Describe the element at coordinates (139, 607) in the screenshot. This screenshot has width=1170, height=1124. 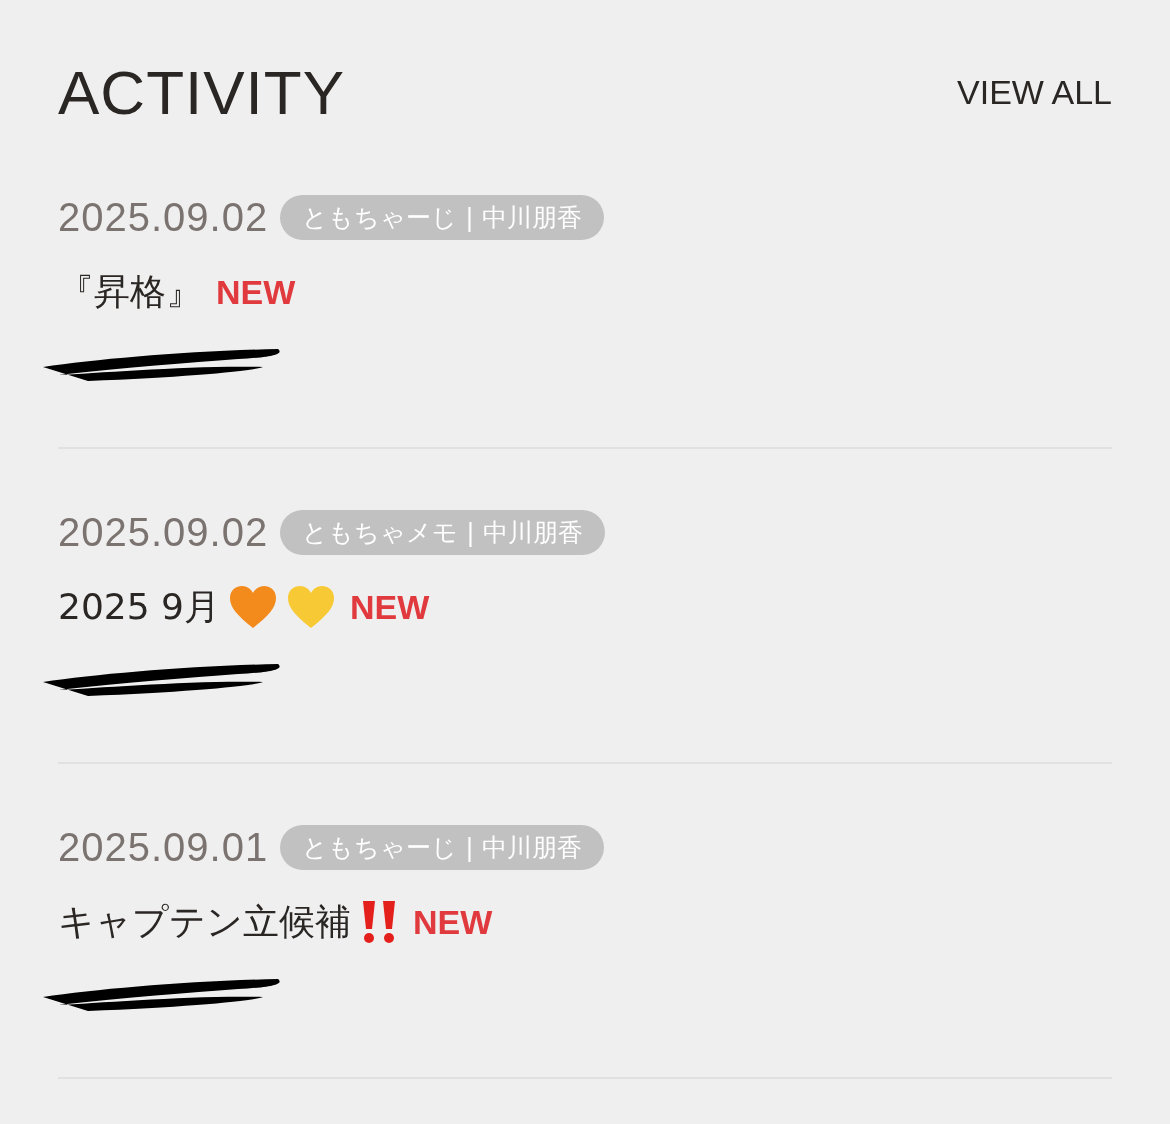
I see `post-title: 2025 9月` at that location.